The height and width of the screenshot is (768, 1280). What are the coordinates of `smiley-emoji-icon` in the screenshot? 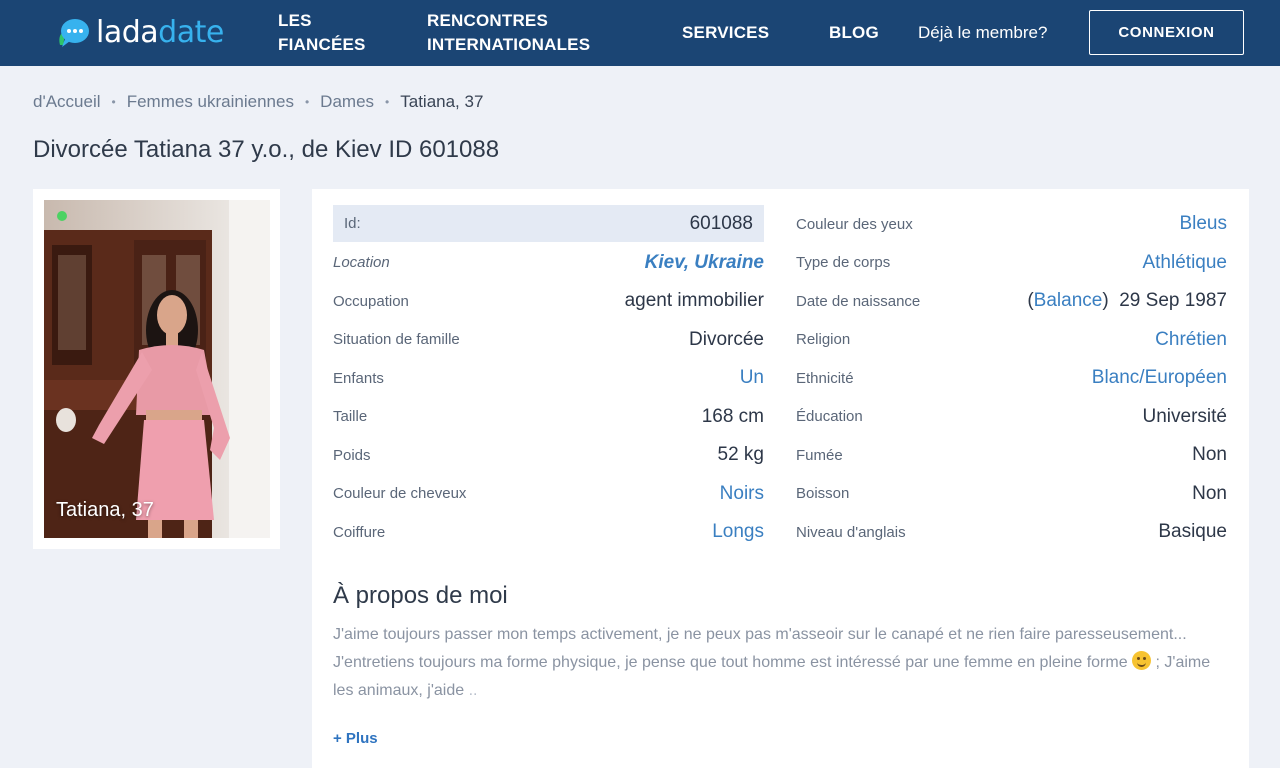 It's located at (1142, 660).